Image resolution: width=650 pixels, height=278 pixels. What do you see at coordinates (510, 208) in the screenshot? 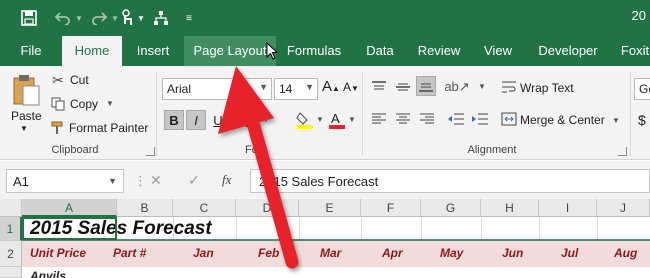
I see `column-header-h: H` at bounding box center [510, 208].